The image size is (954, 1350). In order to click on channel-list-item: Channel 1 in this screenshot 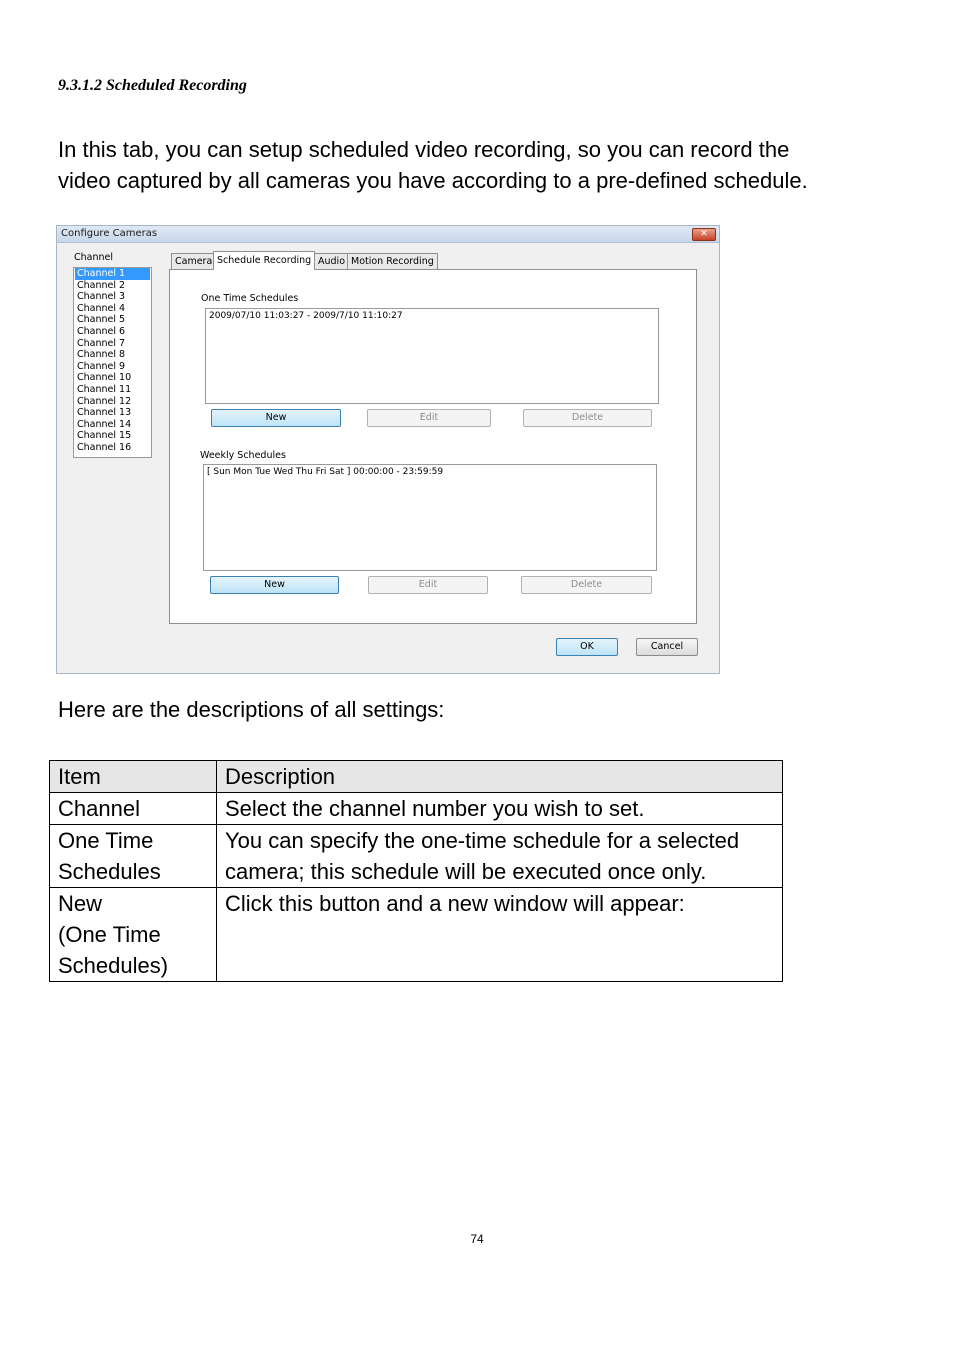, I will do `click(112, 274)`.